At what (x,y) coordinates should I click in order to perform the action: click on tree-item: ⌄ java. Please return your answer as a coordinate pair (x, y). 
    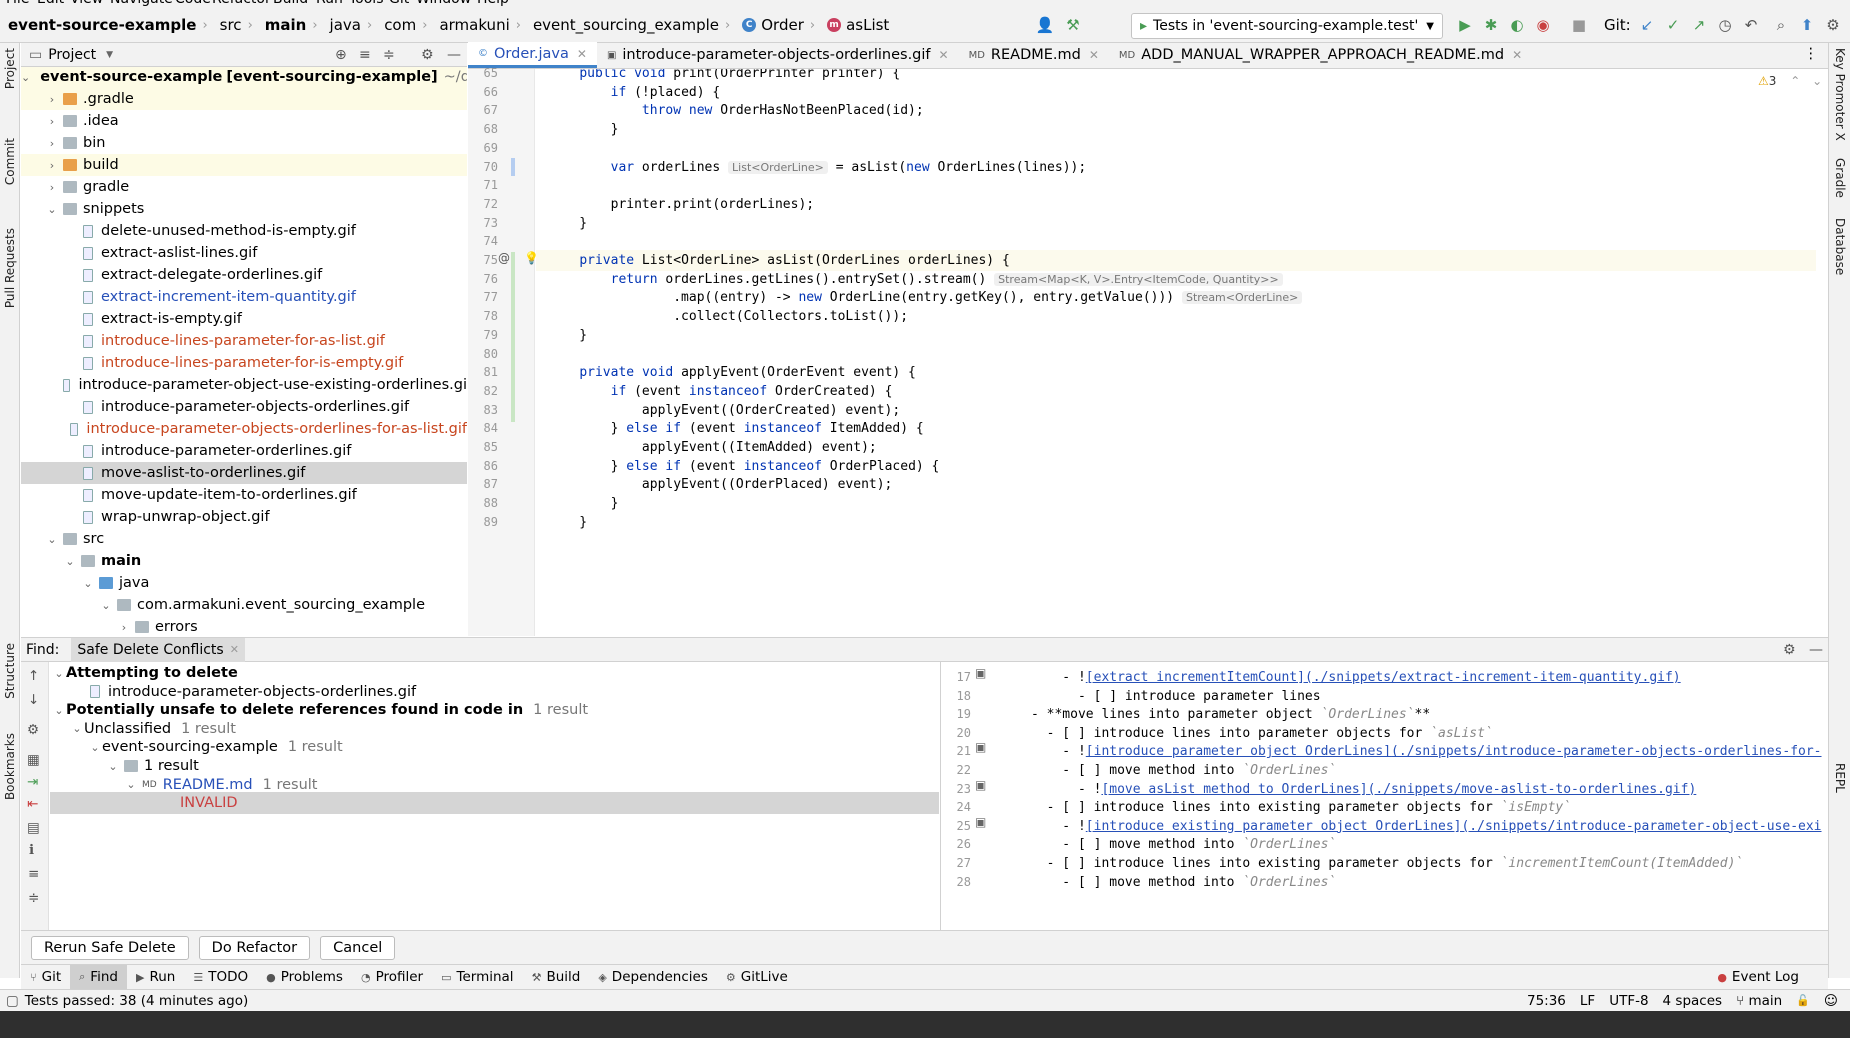
    Looking at the image, I should click on (244, 583).